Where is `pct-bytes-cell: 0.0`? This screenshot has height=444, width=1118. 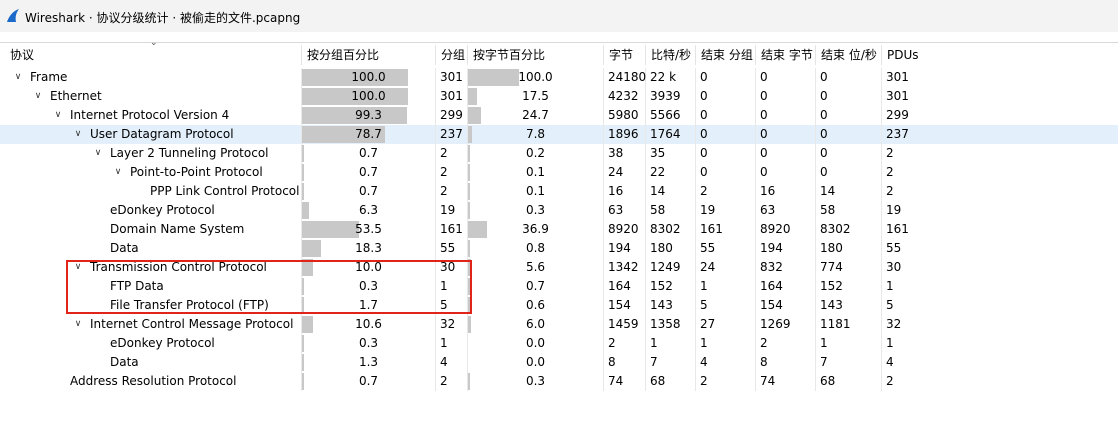 pct-bytes-cell: 0.0 is located at coordinates (536, 343).